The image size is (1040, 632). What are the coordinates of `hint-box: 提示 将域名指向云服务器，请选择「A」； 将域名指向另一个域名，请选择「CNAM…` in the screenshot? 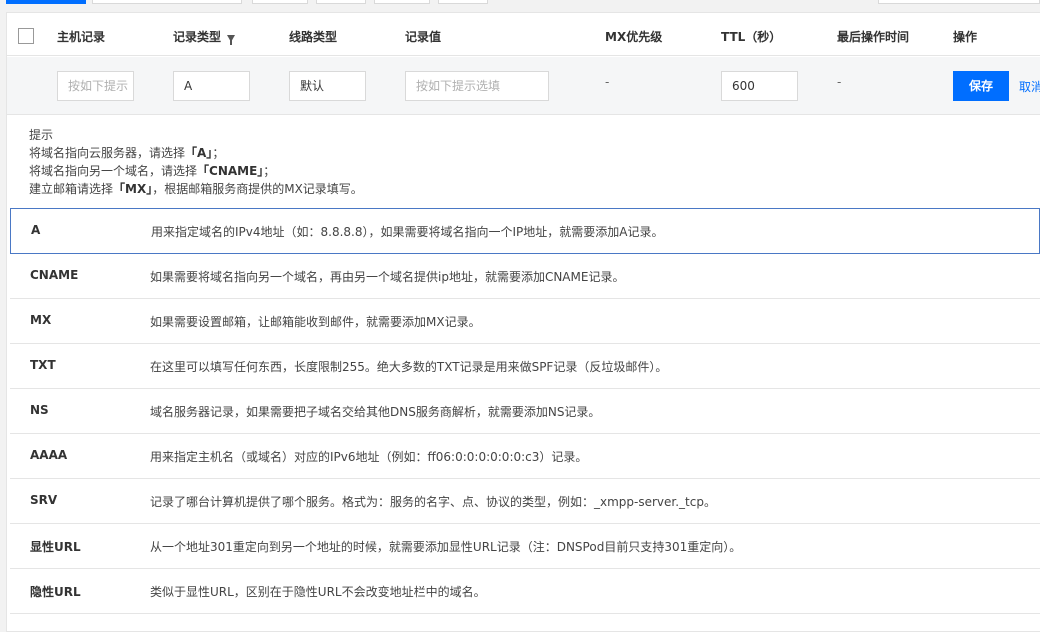 It's located at (196, 162).